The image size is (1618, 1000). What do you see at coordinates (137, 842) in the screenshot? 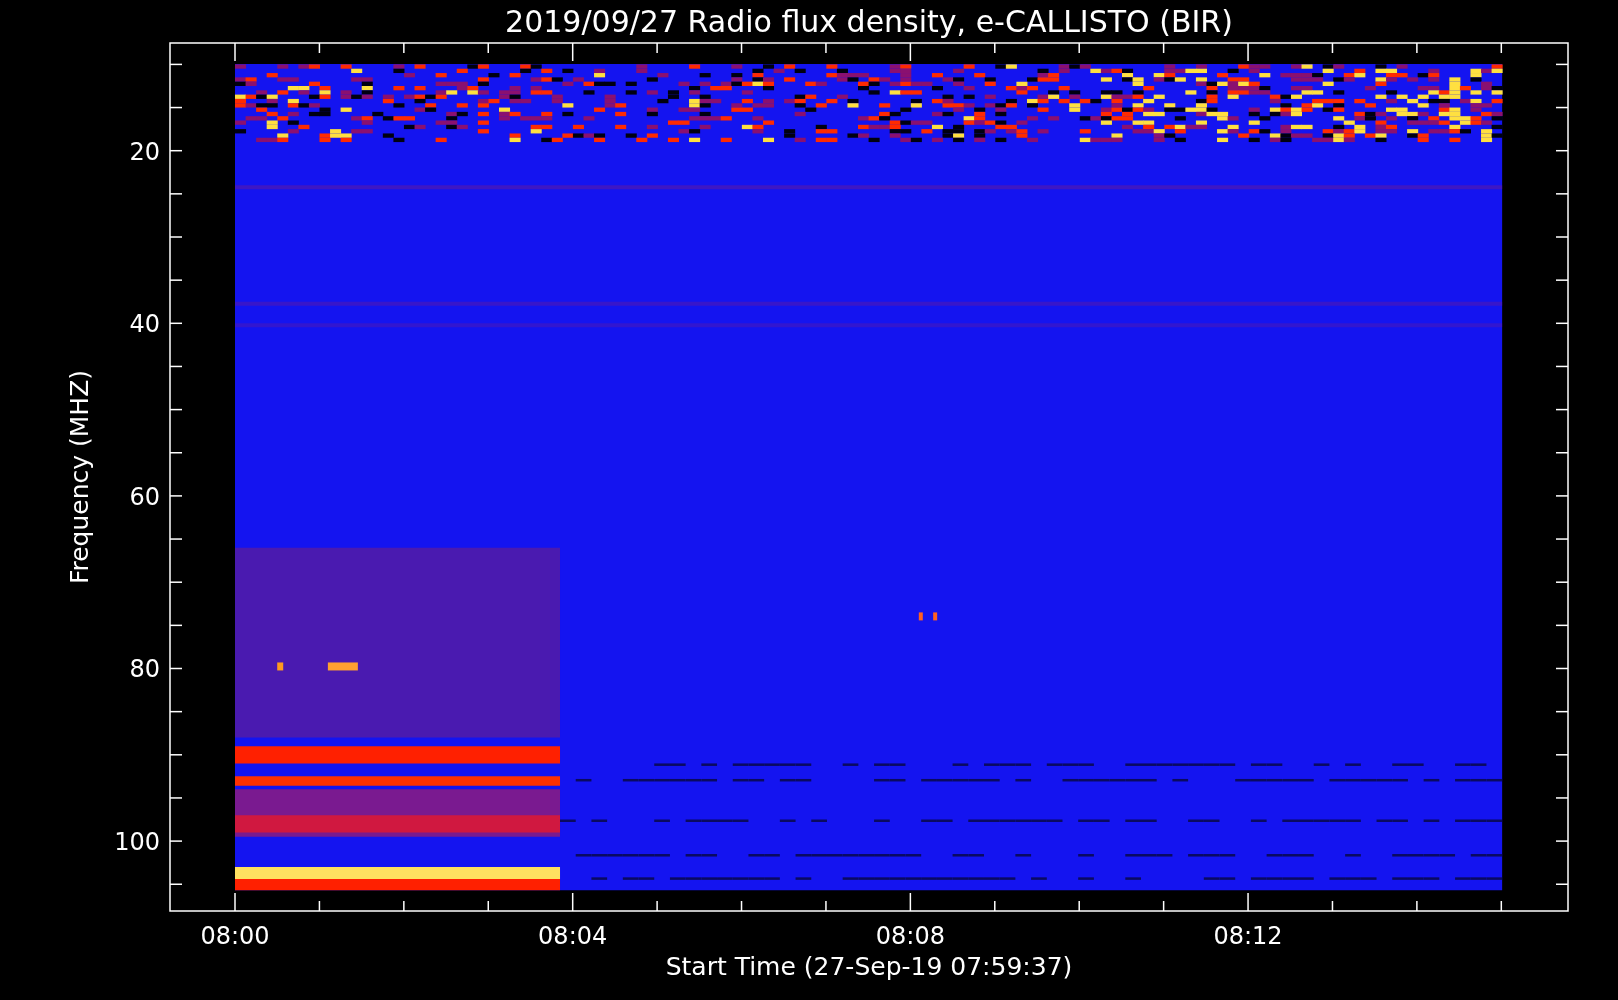
I see `tick-label: 100` at bounding box center [137, 842].